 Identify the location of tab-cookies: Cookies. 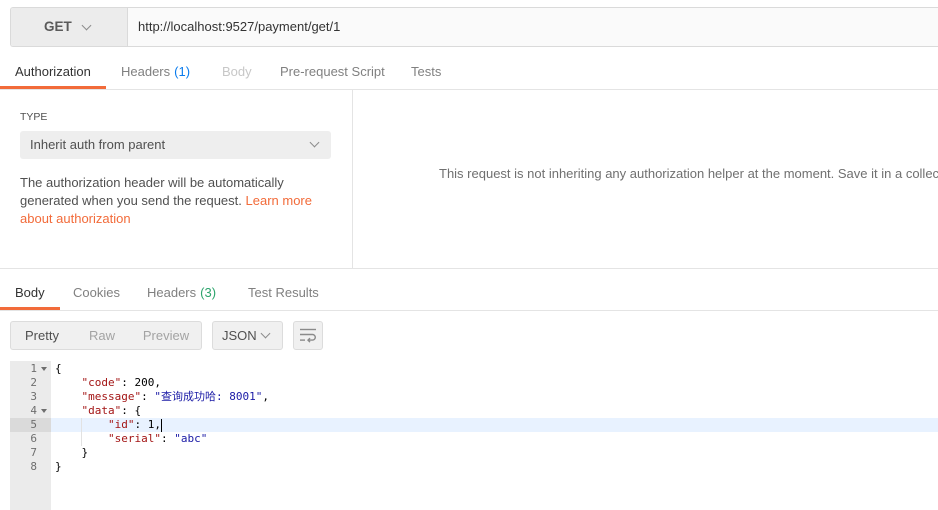
(96, 294).